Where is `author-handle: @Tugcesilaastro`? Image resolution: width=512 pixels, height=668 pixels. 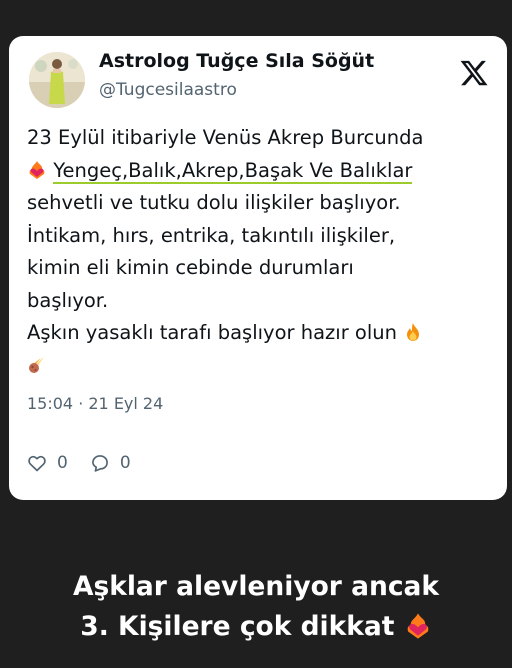
author-handle: @Tugcesilaastro is located at coordinates (168, 90).